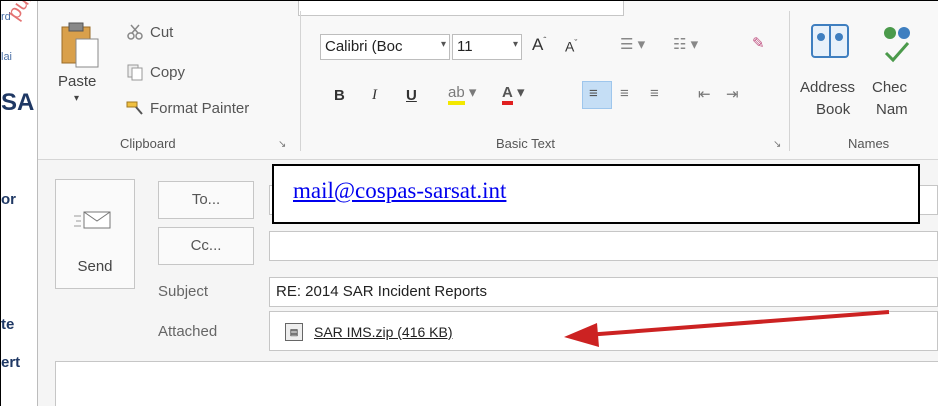  What do you see at coordinates (603, 246) in the screenshot?
I see `cc-field` at bounding box center [603, 246].